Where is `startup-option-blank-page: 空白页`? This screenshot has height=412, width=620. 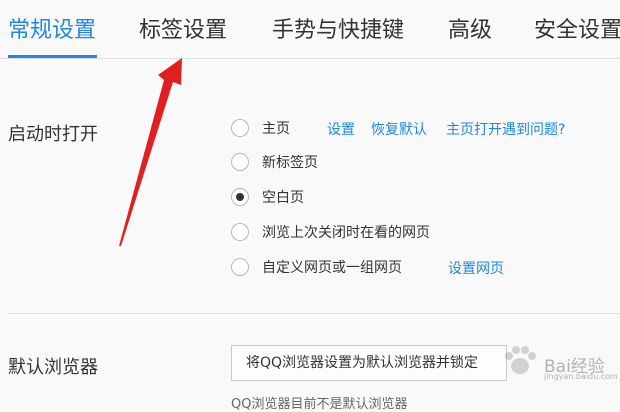
startup-option-blank-page: 空白页 is located at coordinates (267, 197).